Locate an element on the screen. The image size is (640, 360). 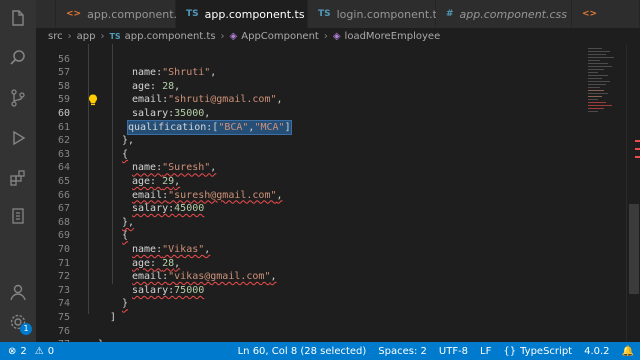
language-mode: {} TypeScript is located at coordinates (537, 351).